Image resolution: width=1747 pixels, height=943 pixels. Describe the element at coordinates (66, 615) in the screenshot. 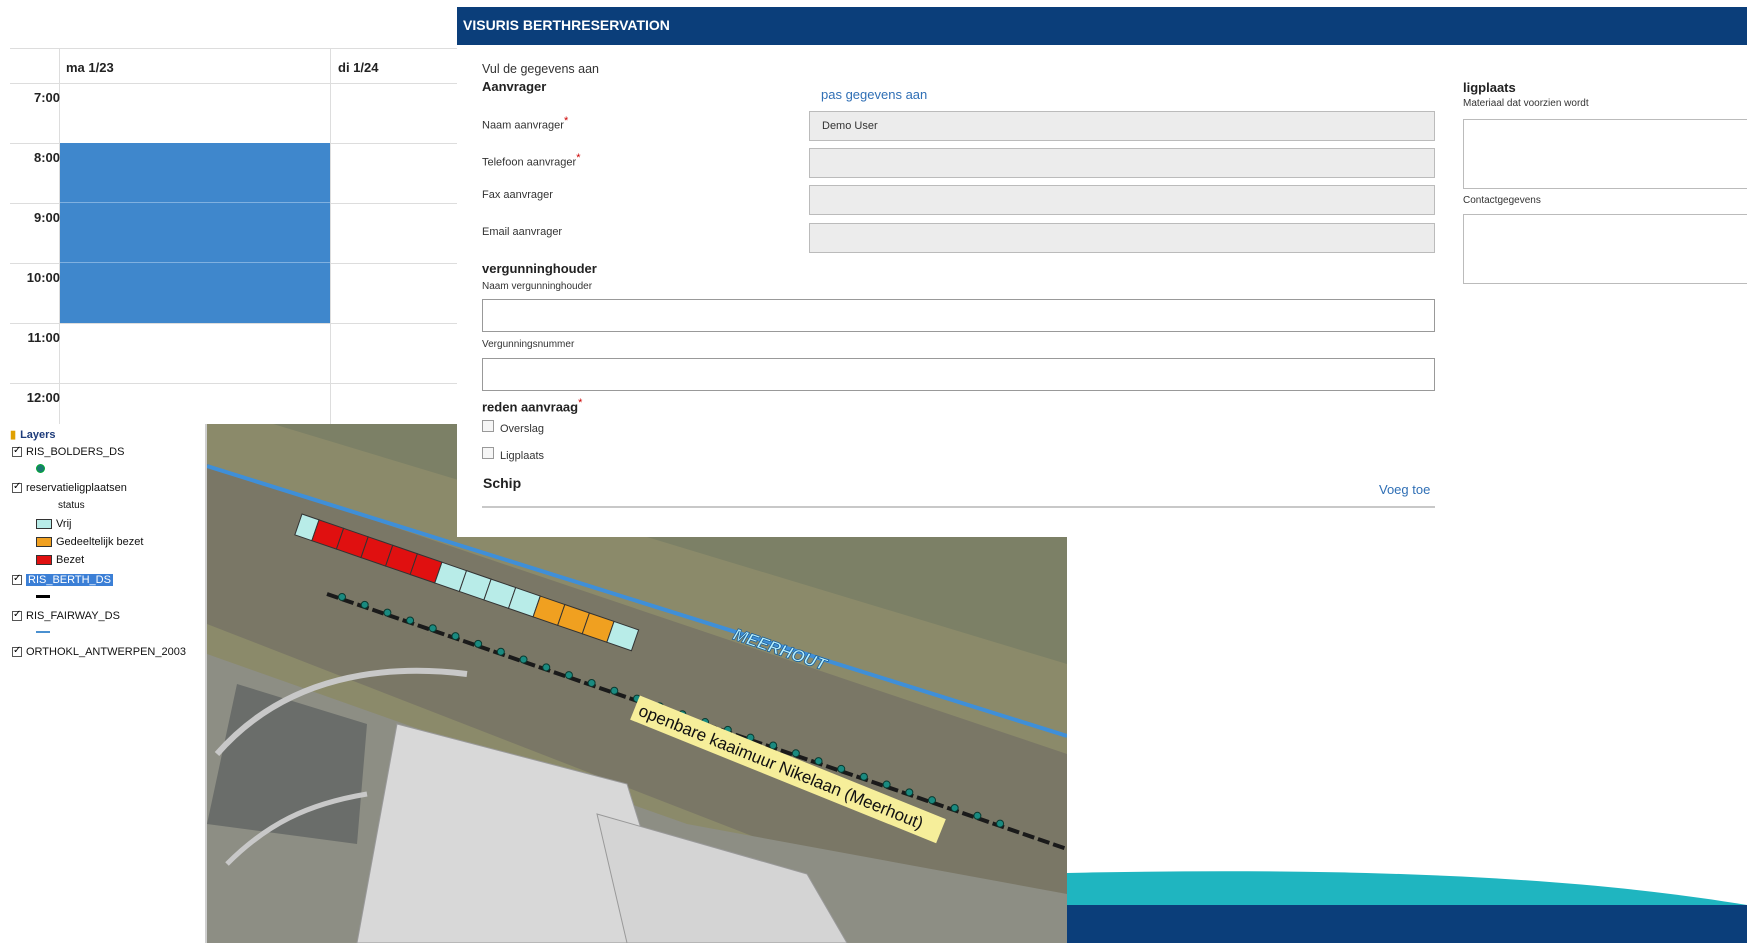

I see `layer-item: RIS_FAIRWAY_DS` at that location.